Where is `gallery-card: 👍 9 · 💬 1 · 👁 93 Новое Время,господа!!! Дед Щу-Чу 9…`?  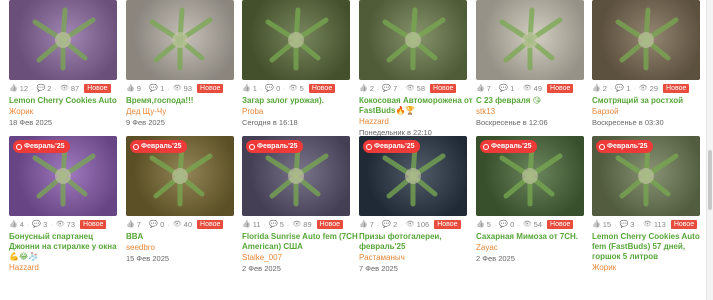
gallery-card: 👍 9 · 💬 1 · 👁 93 Новое Время,господа!!! Дед Щу-Чу 9… is located at coordinates (184, 64).